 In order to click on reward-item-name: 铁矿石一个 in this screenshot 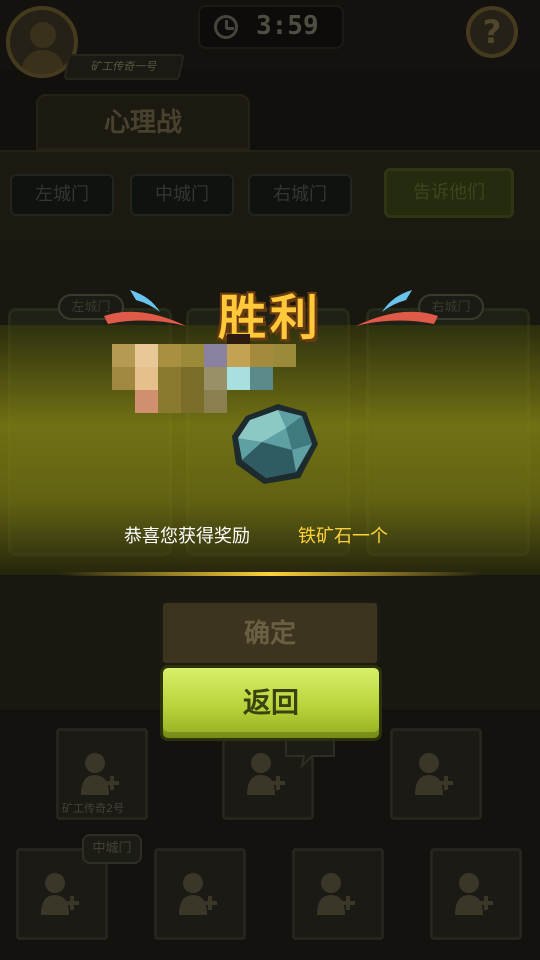, I will do `click(343, 536)`.